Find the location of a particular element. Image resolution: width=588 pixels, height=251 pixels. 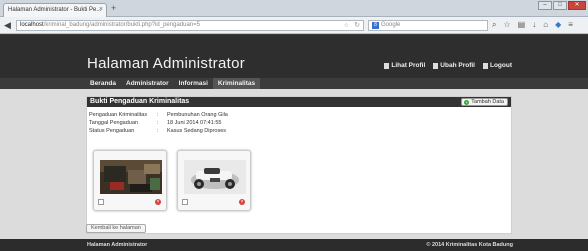

back-arrow-icon: ◀ is located at coordinates (7, 25).